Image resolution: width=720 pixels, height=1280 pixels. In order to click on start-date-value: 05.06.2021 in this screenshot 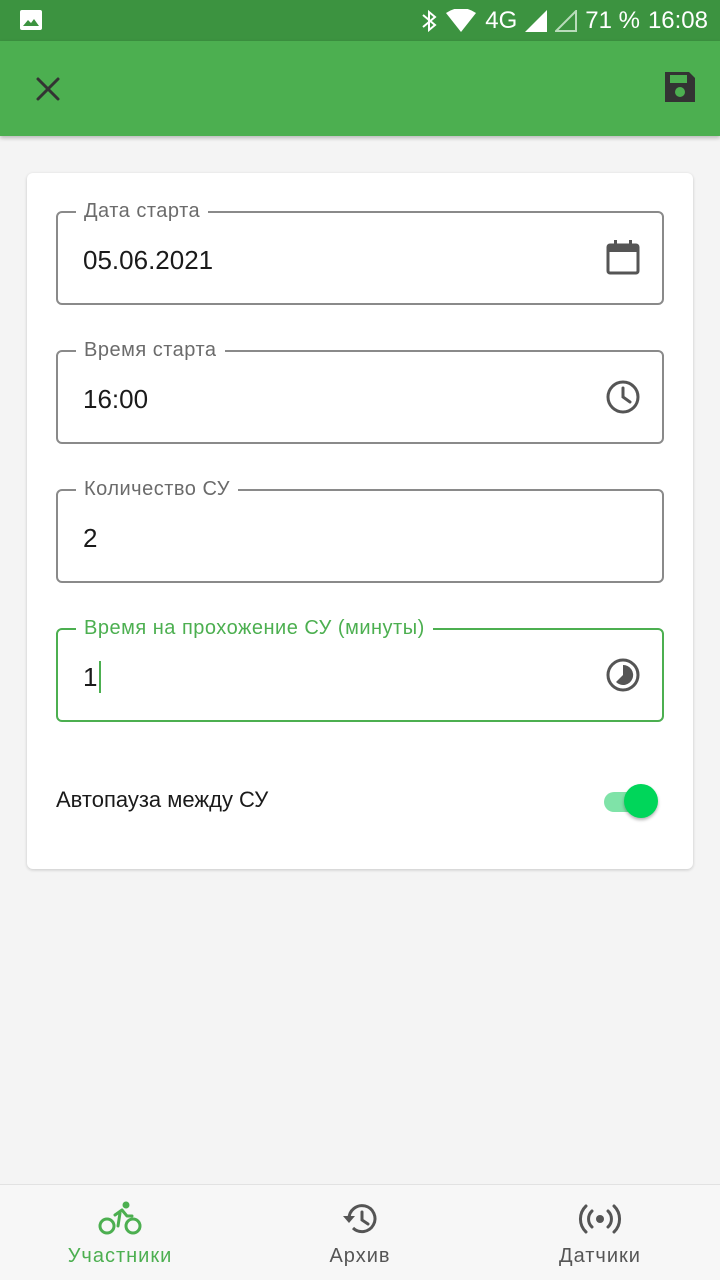, I will do `click(148, 260)`.